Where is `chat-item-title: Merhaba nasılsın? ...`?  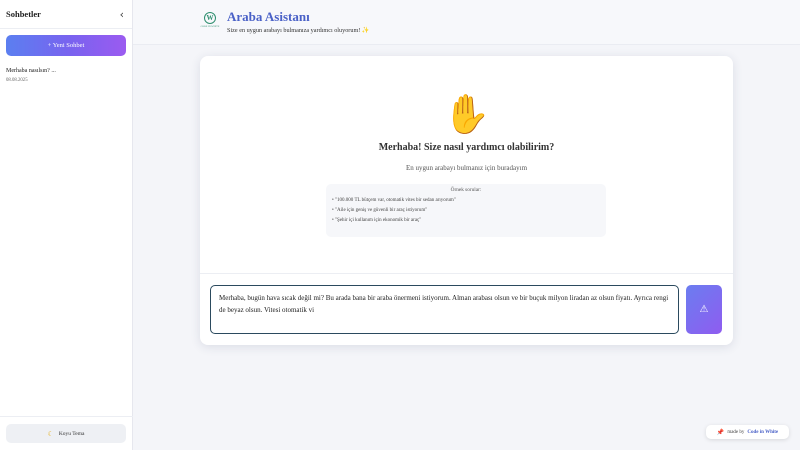
chat-item-title: Merhaba nasılsın? ... is located at coordinates (31, 71).